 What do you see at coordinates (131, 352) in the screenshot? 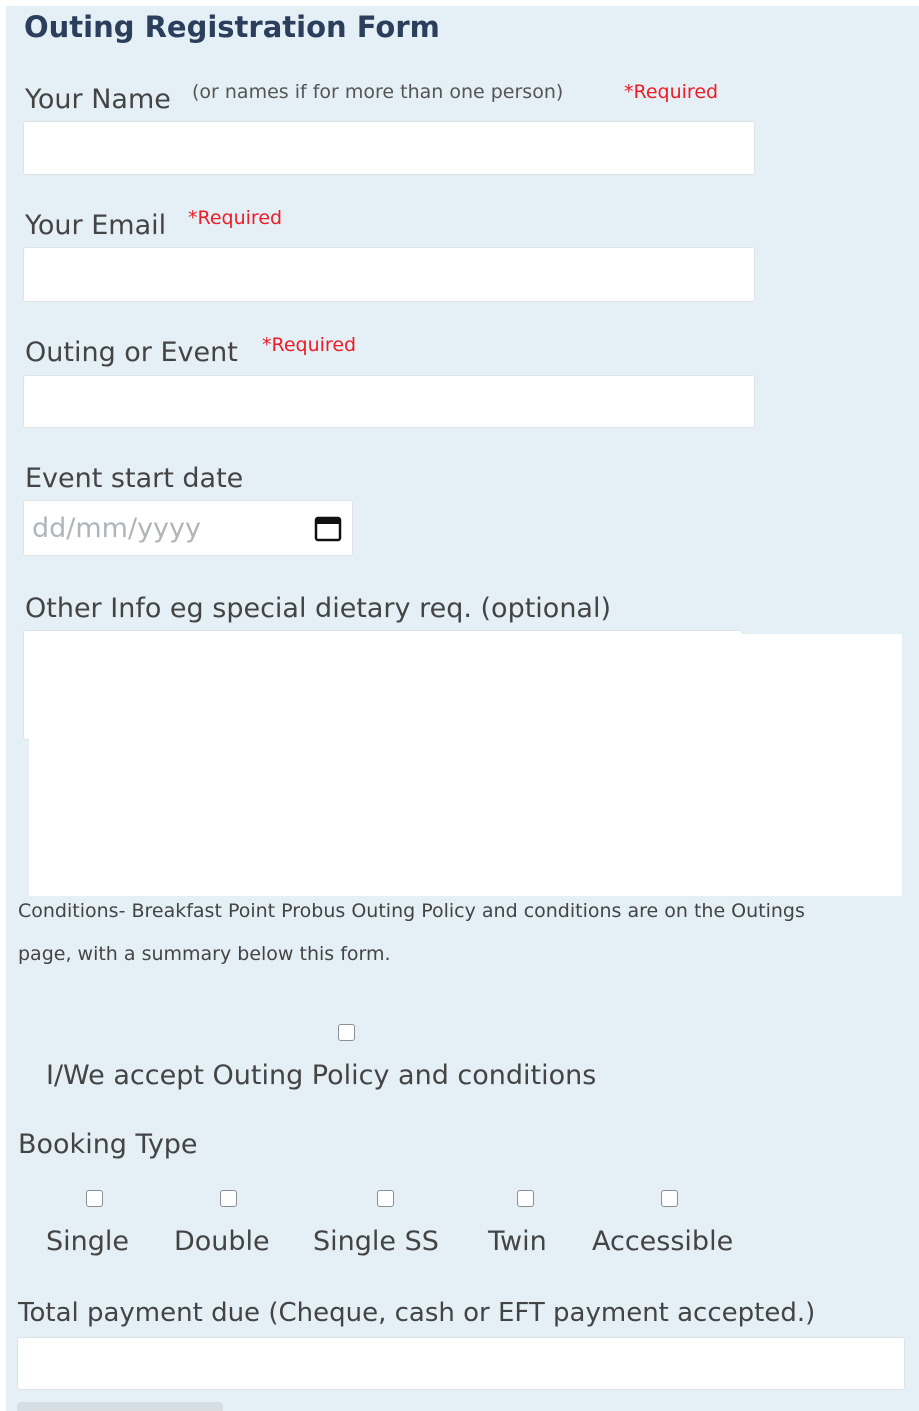
I see `outing-label: Outing or Event` at bounding box center [131, 352].